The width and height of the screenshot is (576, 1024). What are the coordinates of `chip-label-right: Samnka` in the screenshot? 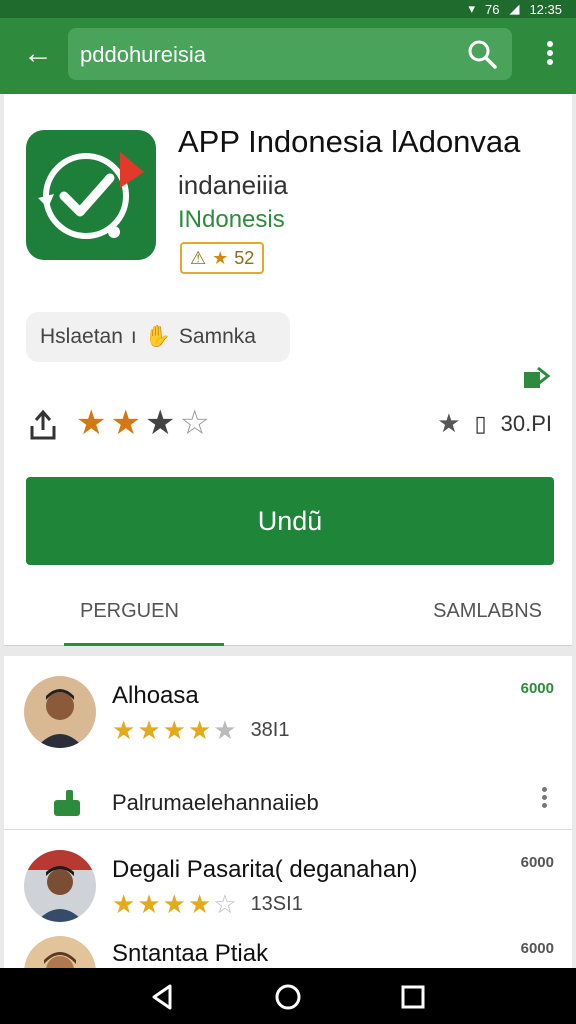 It's located at (217, 336).